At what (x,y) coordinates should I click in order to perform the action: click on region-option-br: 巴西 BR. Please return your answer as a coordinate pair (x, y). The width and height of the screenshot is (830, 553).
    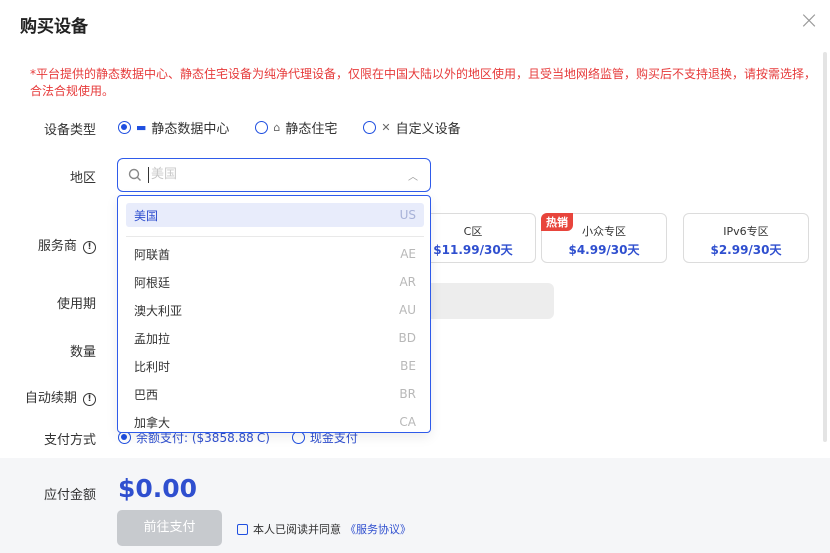
    Looking at the image, I should click on (275, 394).